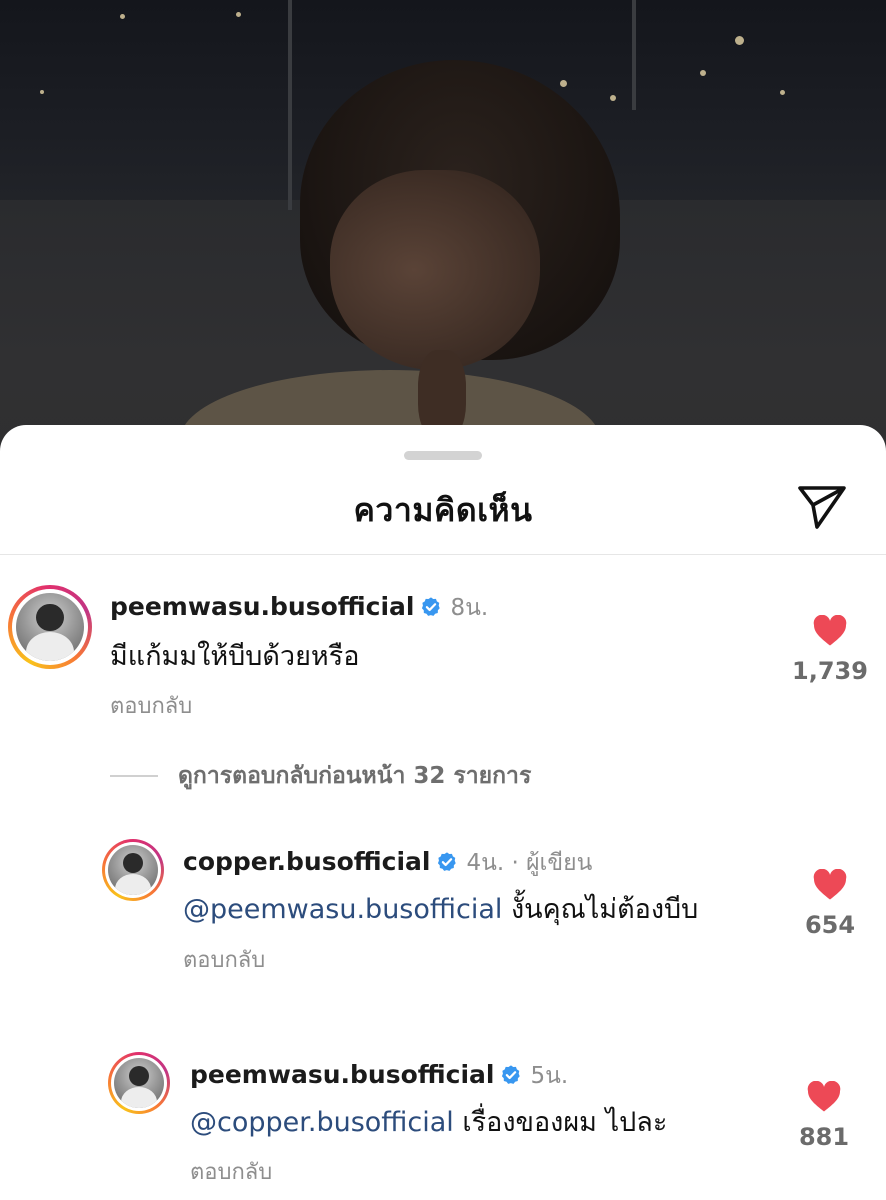 The image size is (886, 1200). Describe the element at coordinates (435, 270) in the screenshot. I see `photo-person-face` at that location.